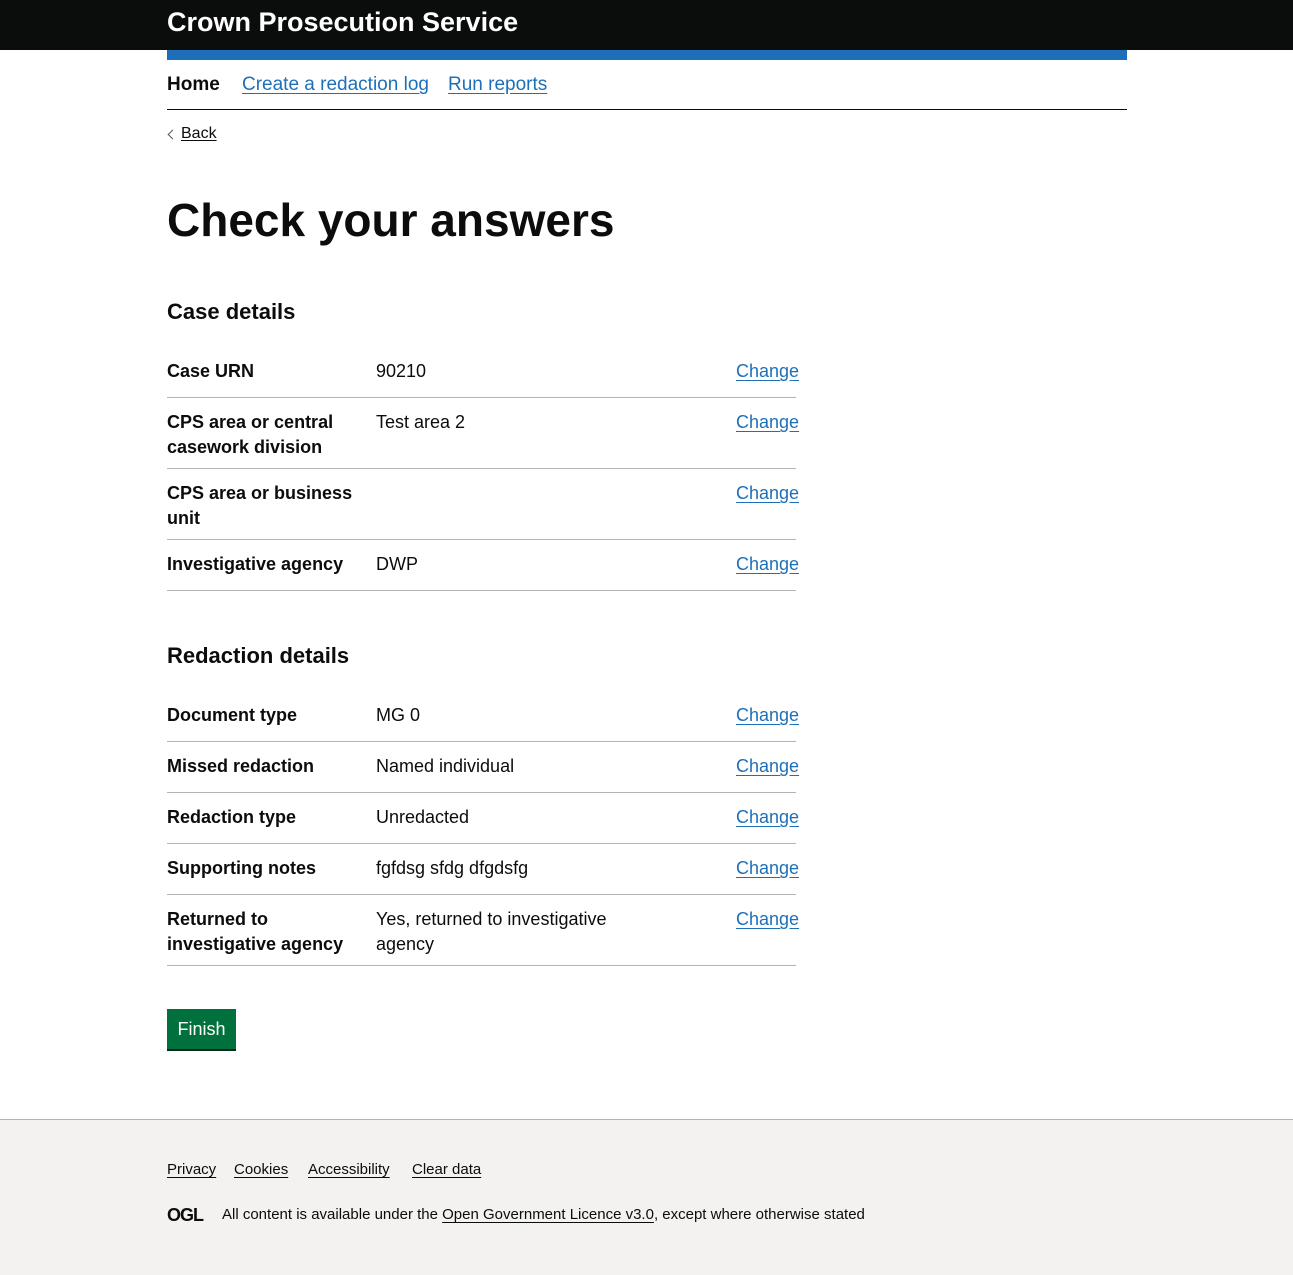  What do you see at coordinates (767, 868) in the screenshot?
I see `change-supporting-notes-link: Change` at bounding box center [767, 868].